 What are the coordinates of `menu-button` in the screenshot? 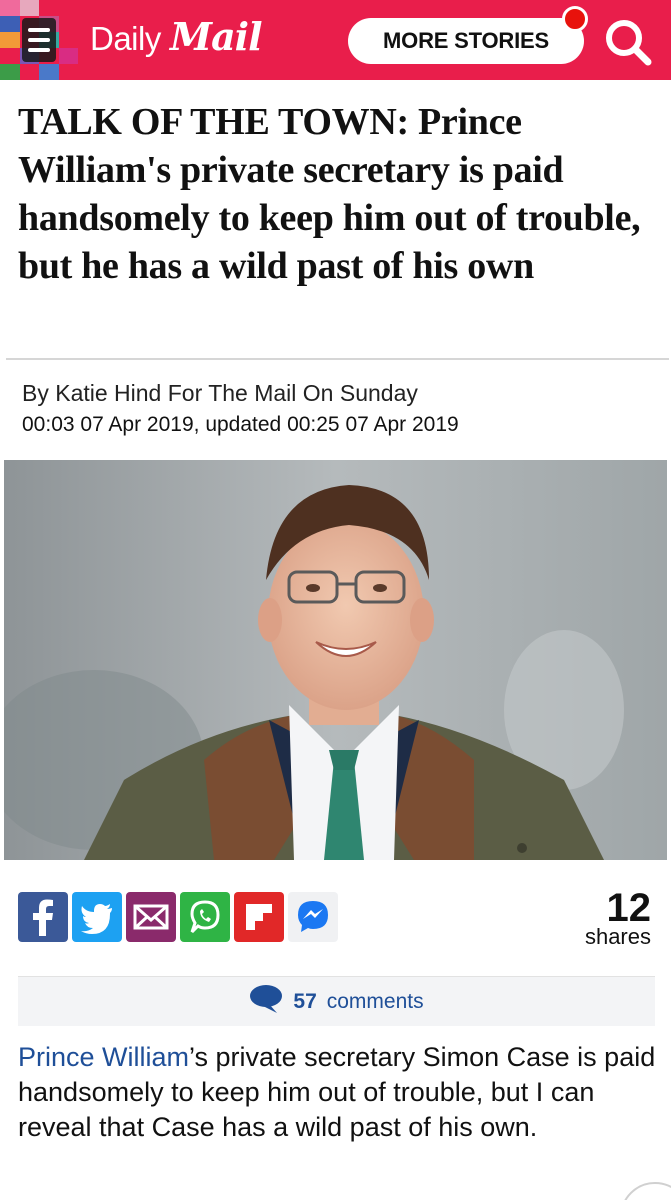 It's located at (39, 40).